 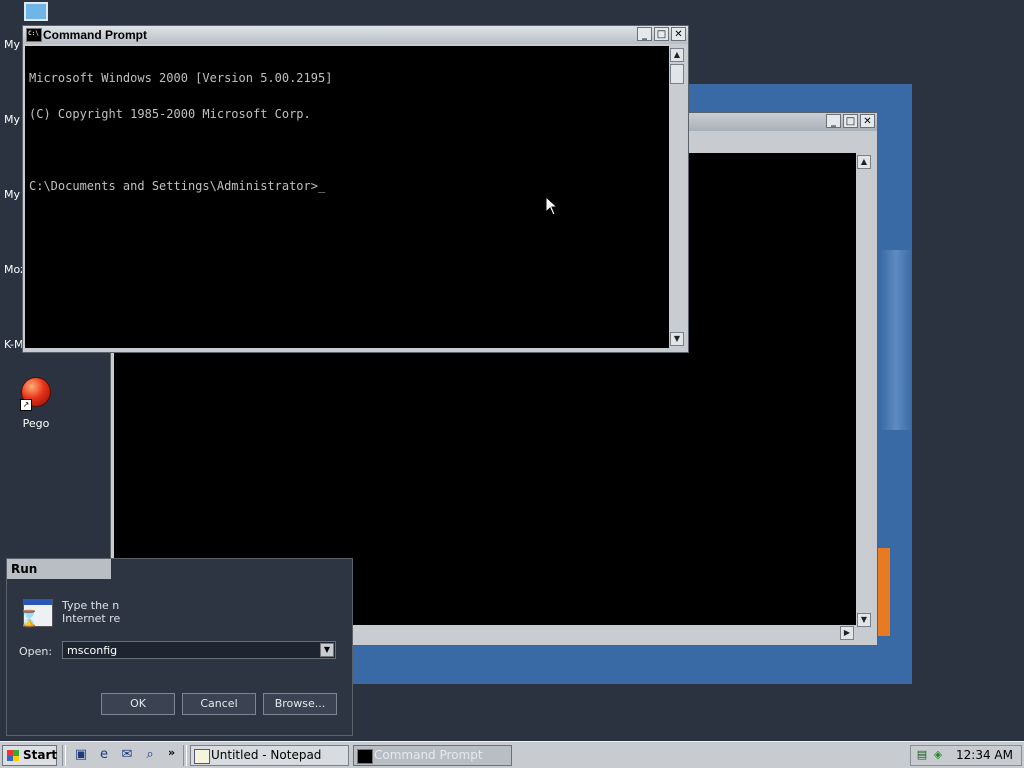 I want to click on desktop-icon-label: Pego, so click(x=36, y=423).